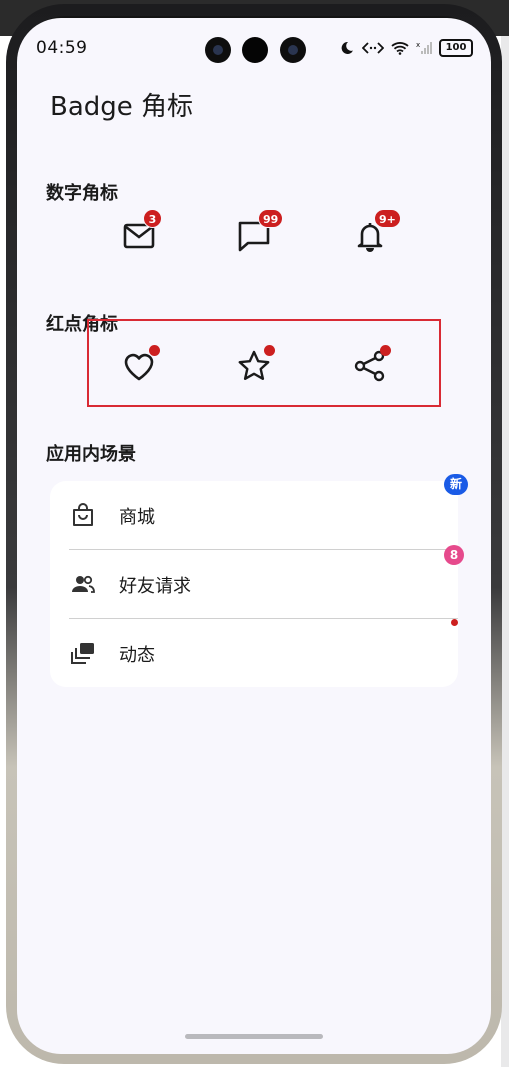 This screenshot has width=509, height=1067. Describe the element at coordinates (83, 584) in the screenshot. I see `friends-icon` at that location.